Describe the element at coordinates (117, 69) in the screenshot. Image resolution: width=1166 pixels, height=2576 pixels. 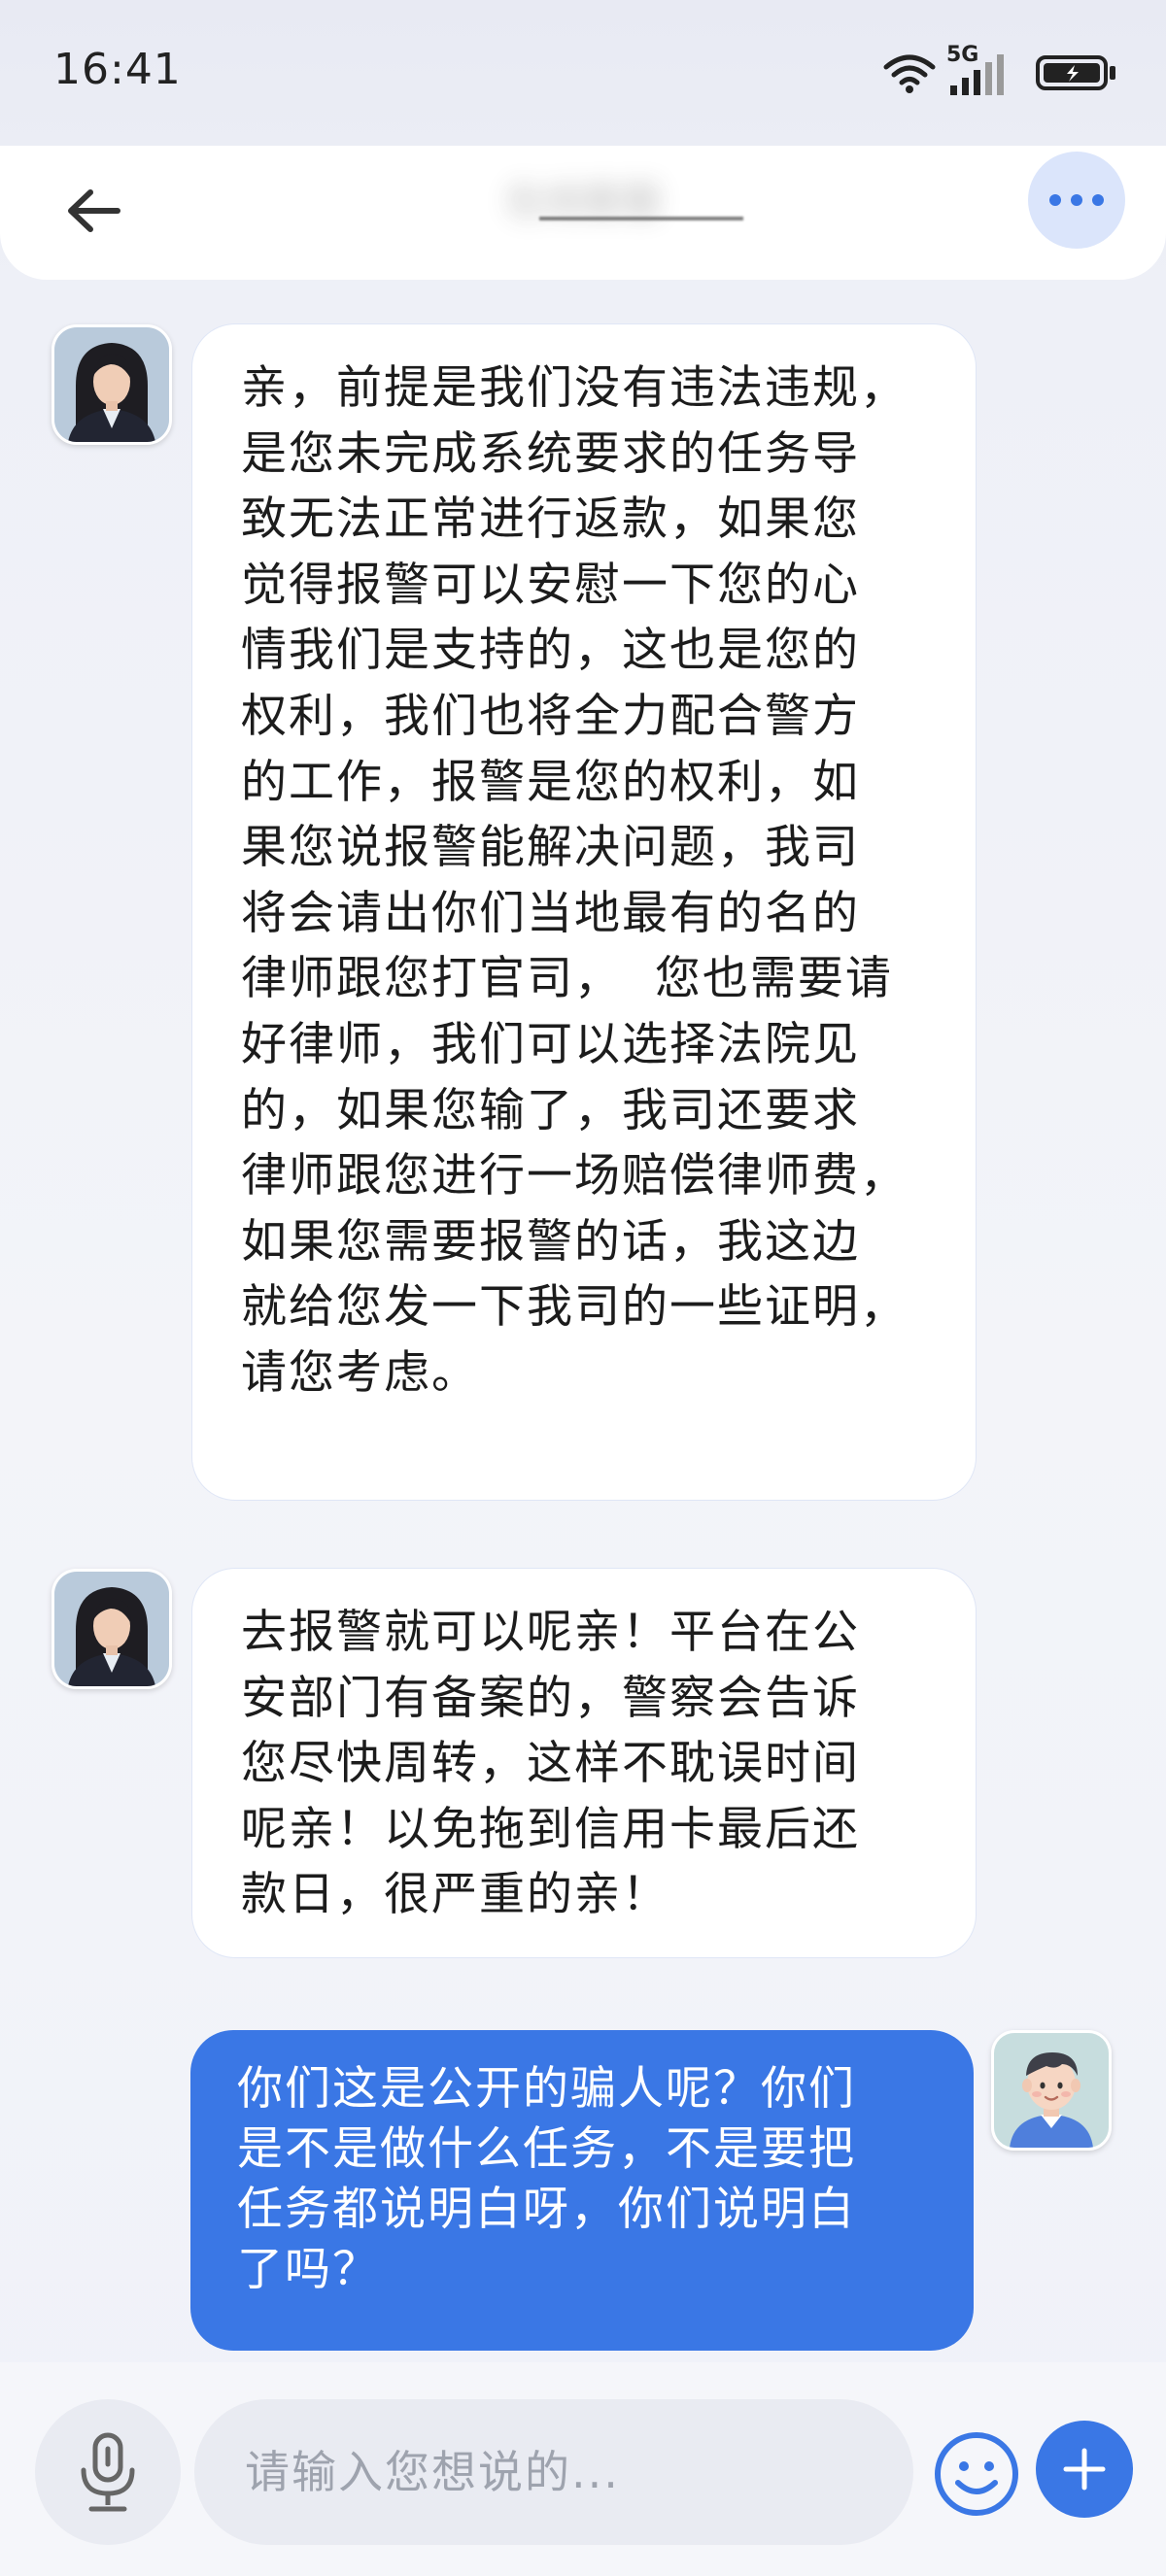
I see `status-time: 16:41` at that location.